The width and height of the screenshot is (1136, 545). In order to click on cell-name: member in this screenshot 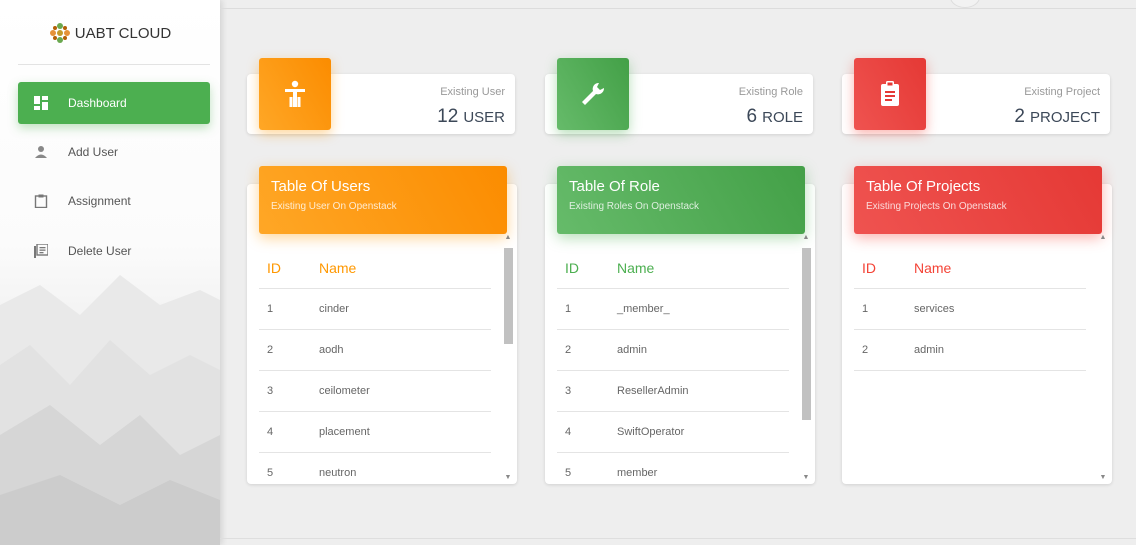, I will do `click(637, 473)`.